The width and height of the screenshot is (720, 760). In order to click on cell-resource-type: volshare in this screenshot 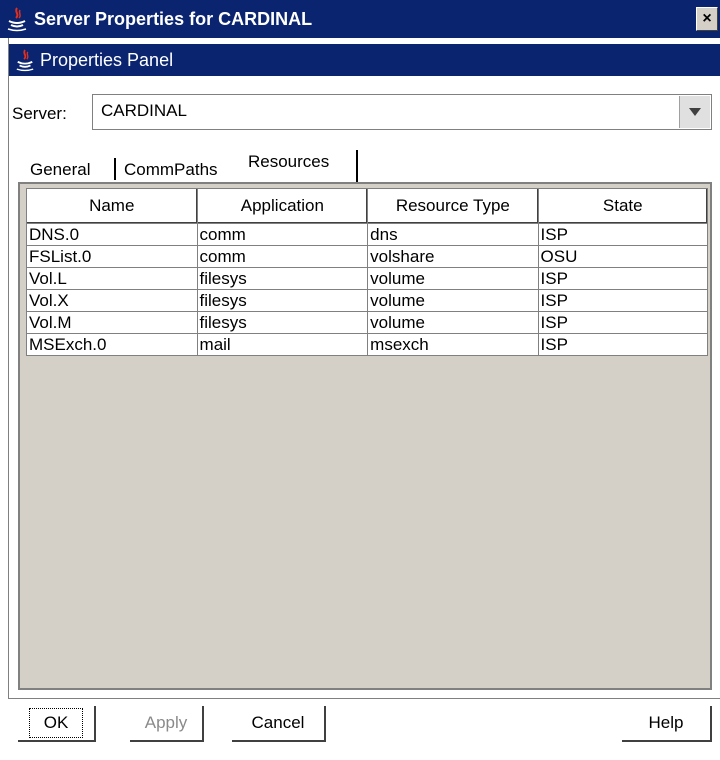, I will do `click(453, 256)`.